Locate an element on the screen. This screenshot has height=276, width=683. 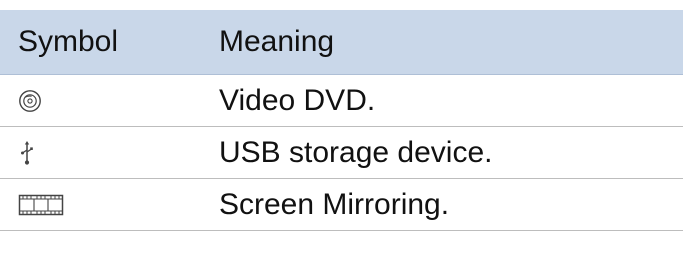
usb-icon is located at coordinates (27, 153).